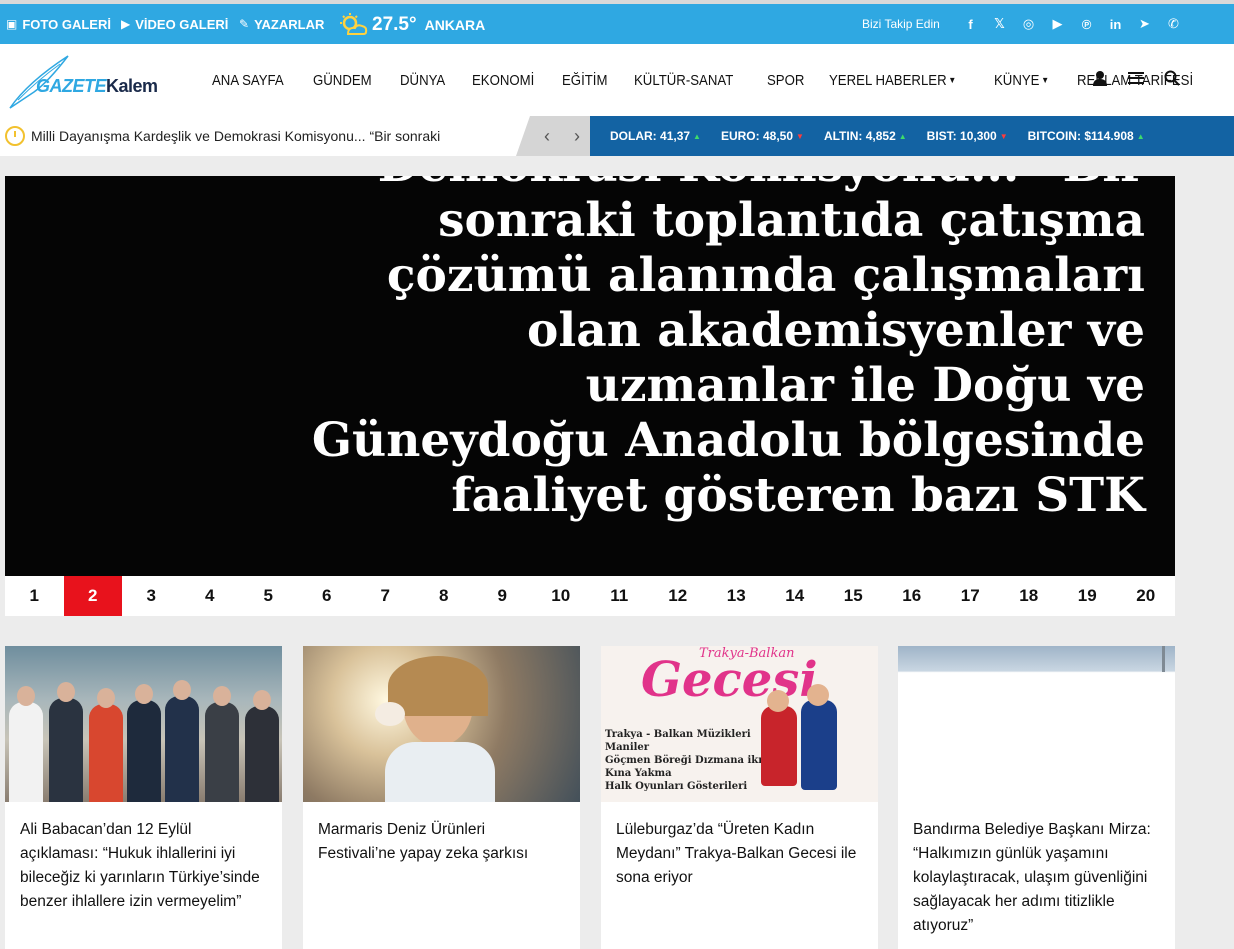 The image size is (1234, 949). I want to click on whatsapp-icon: ✆, so click(1173, 24).